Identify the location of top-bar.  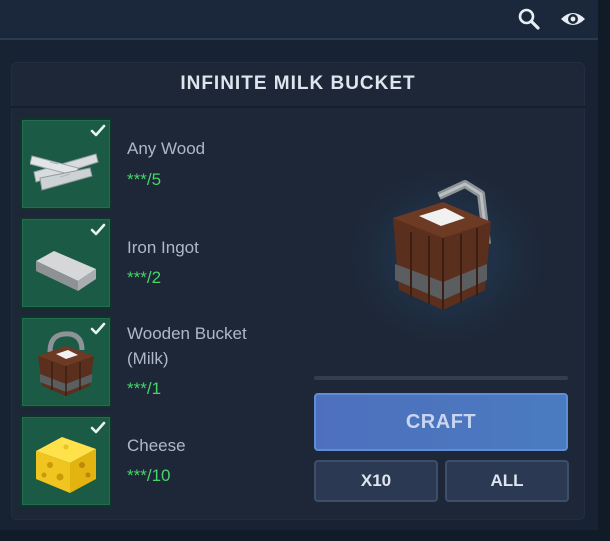
(299, 20).